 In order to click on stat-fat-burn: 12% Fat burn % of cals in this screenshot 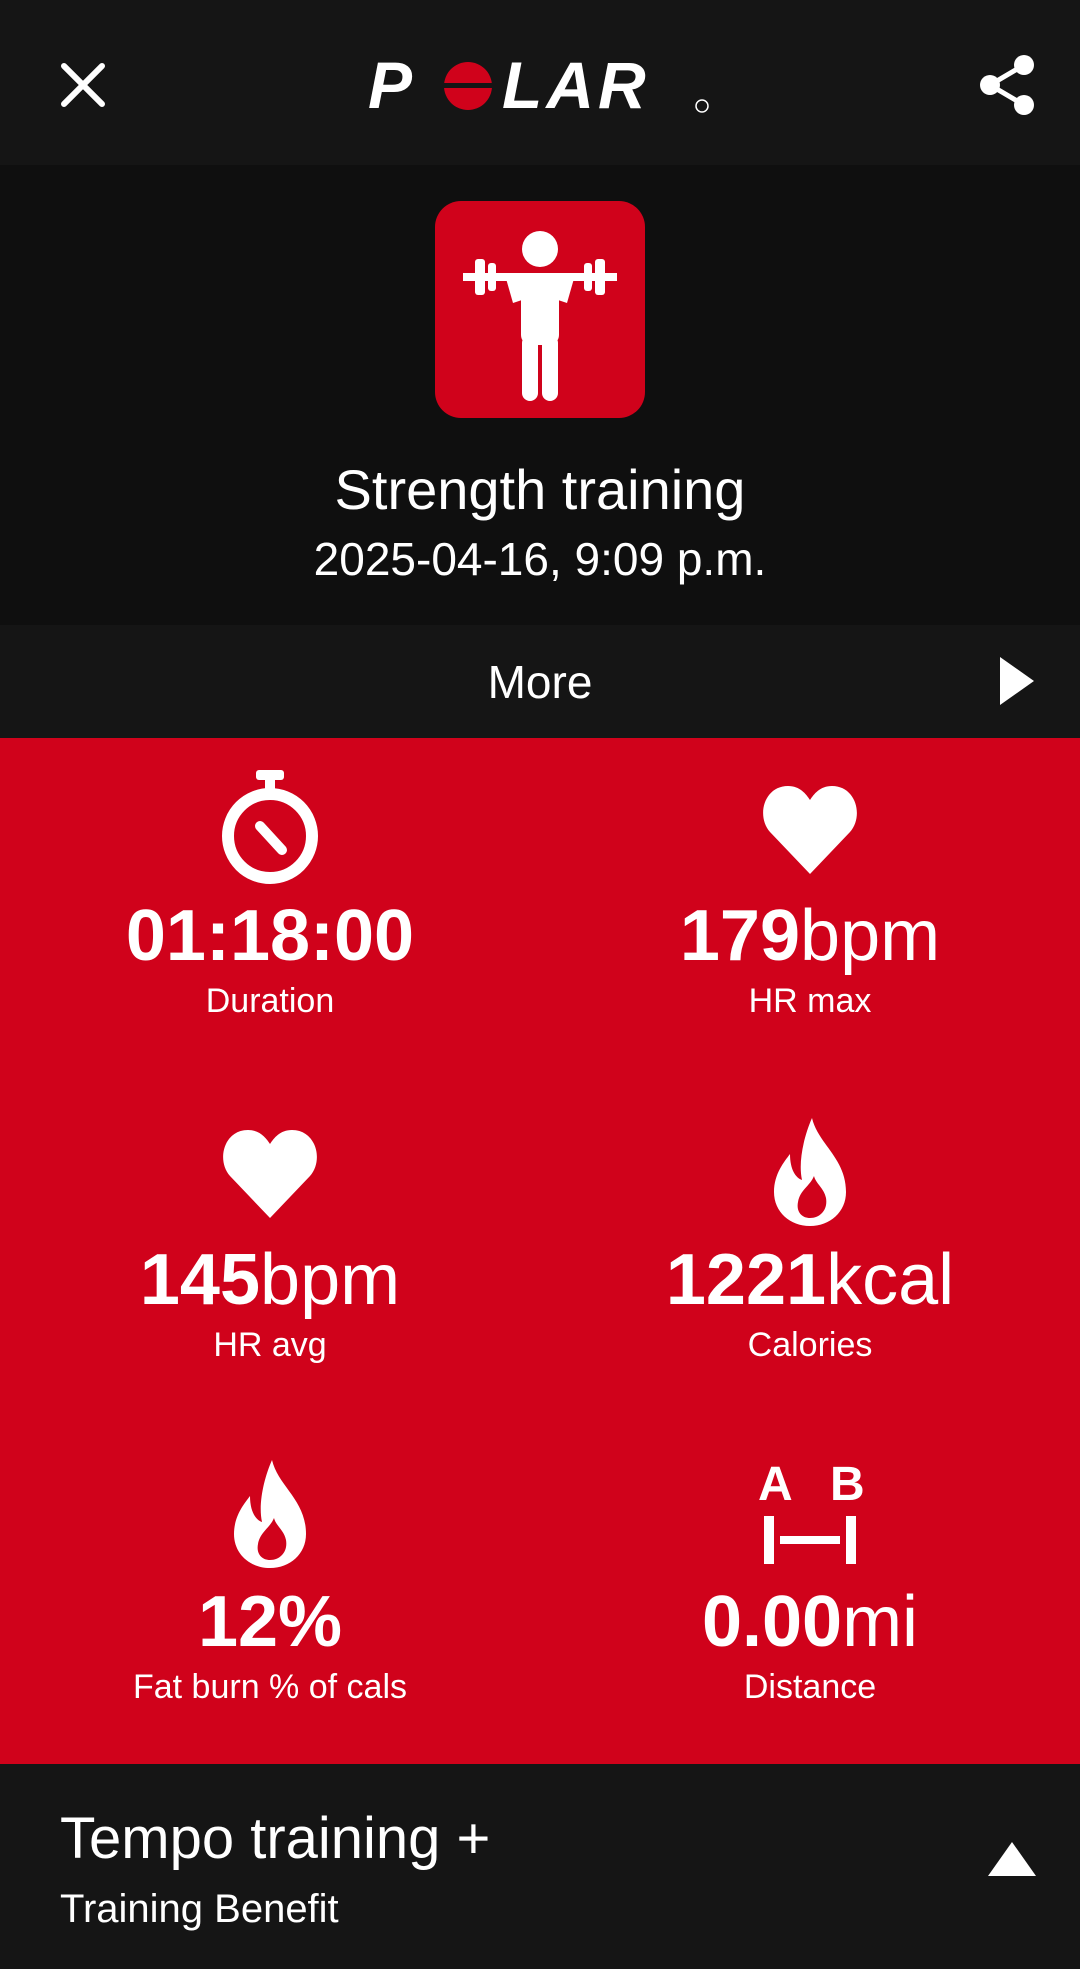, I will do `click(270, 1582)`.